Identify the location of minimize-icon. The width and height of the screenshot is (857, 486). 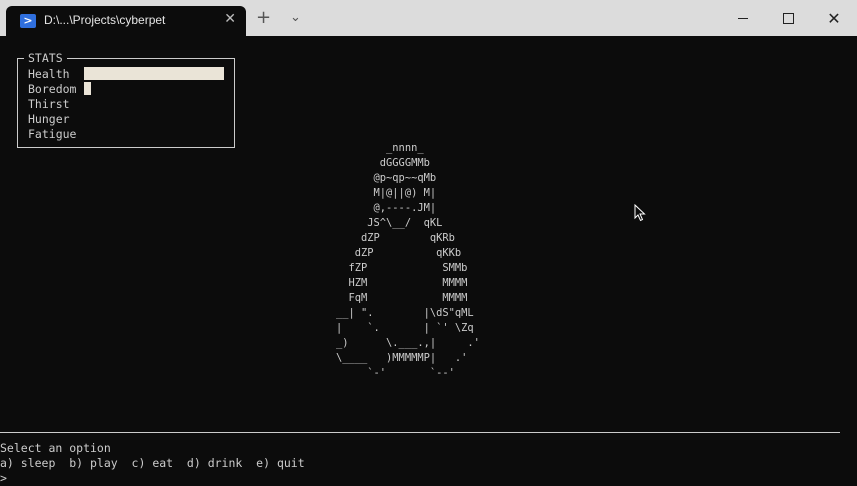
(743, 18).